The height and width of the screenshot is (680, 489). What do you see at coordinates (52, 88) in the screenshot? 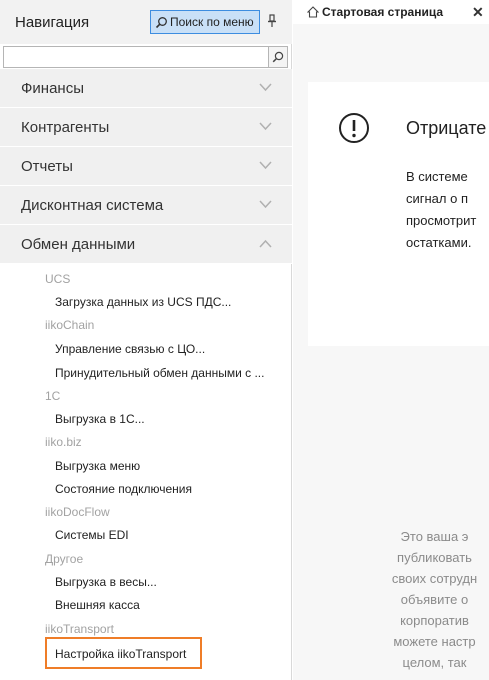
I see `section-label: Финансы` at bounding box center [52, 88].